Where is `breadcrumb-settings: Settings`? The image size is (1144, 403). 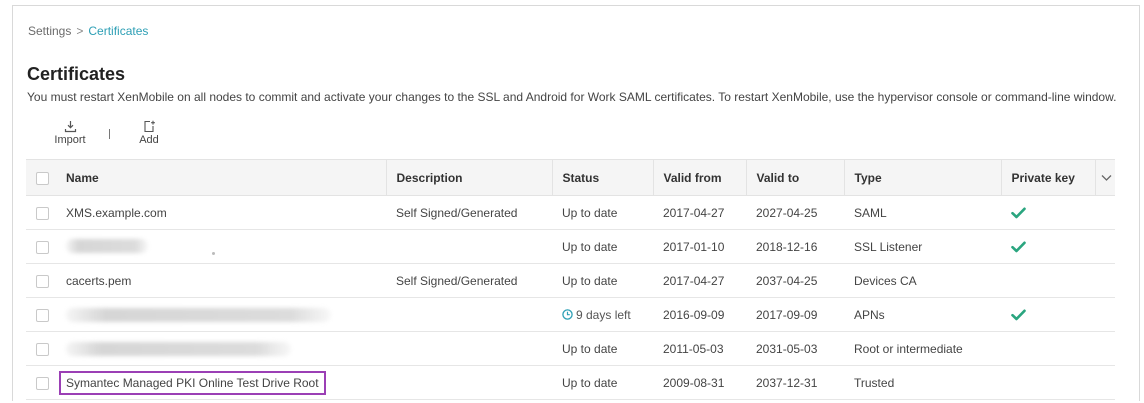 breadcrumb-settings: Settings is located at coordinates (49, 31).